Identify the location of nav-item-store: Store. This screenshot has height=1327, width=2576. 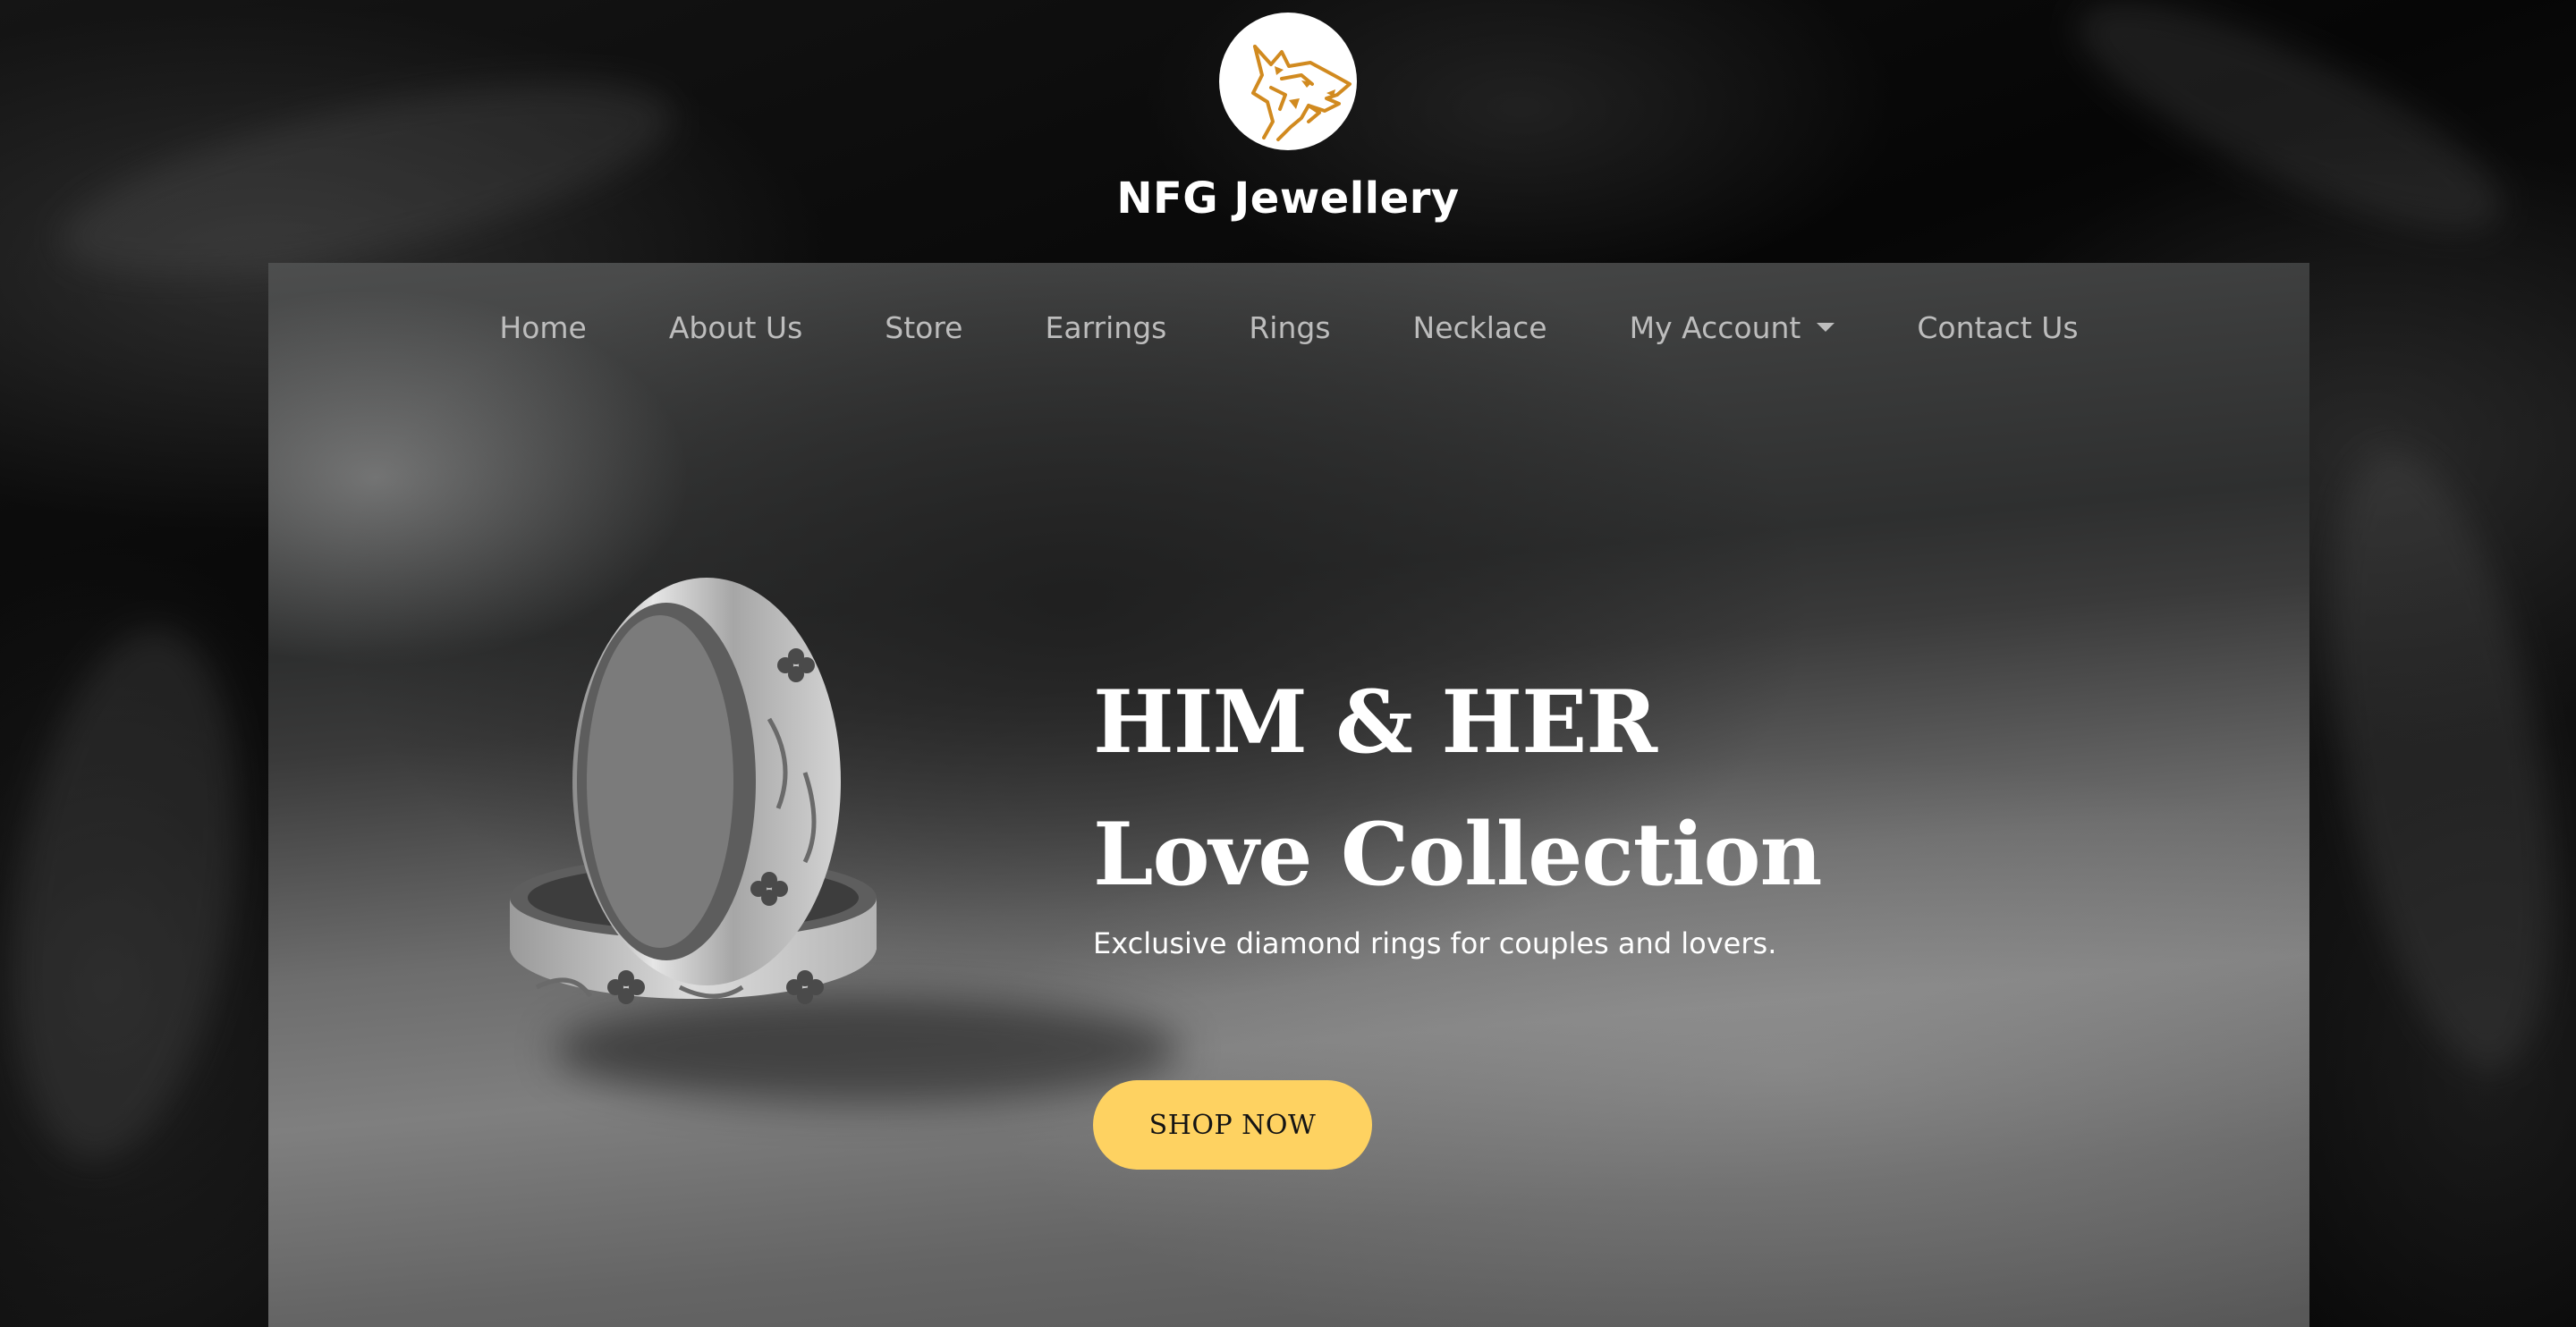
(923, 327).